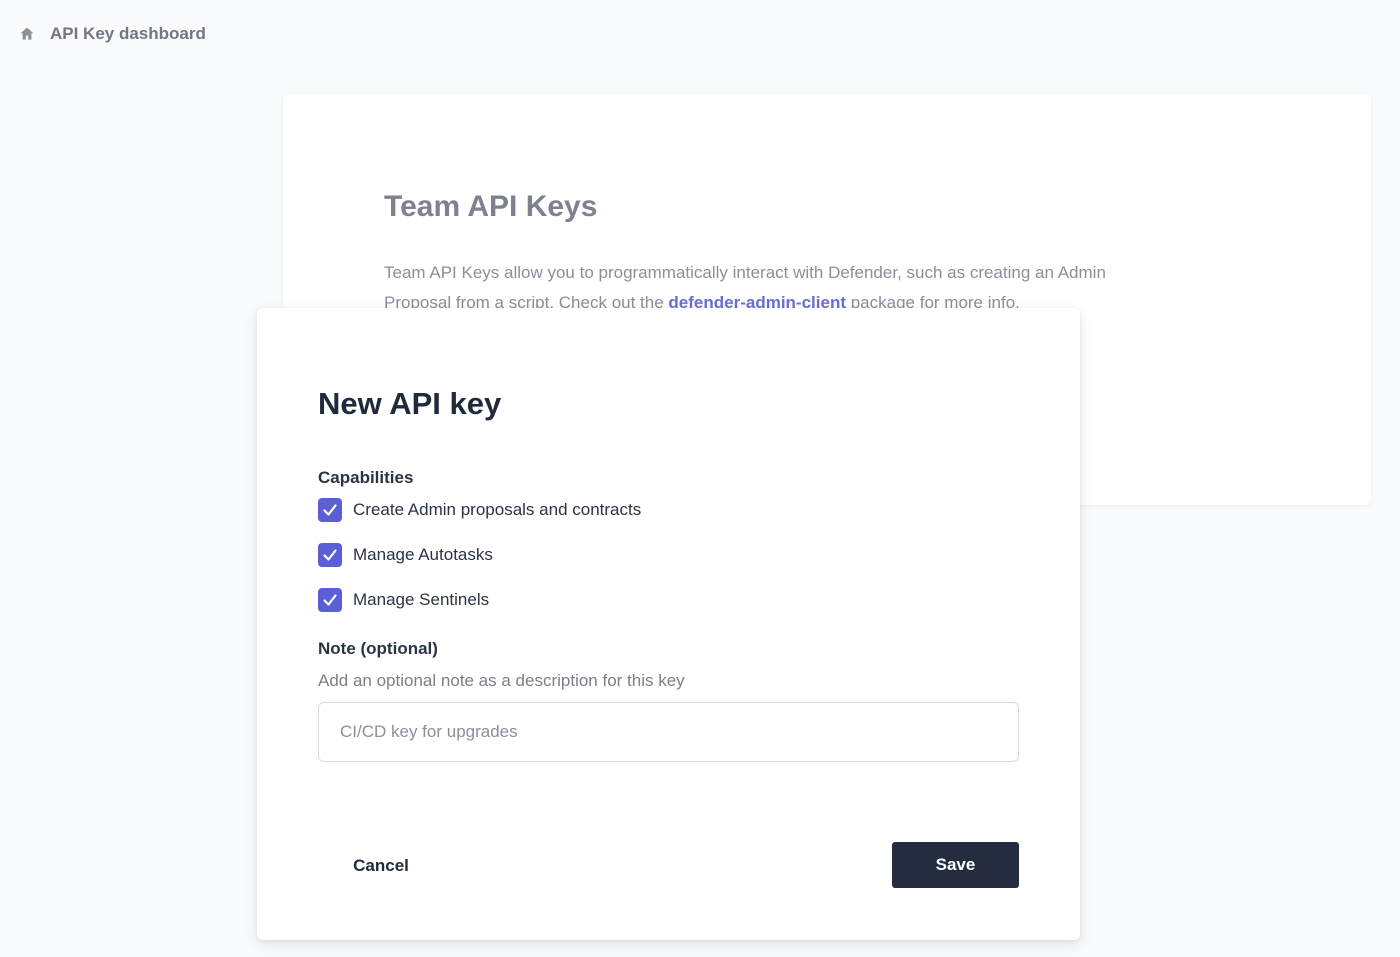 Image resolution: width=1400 pixels, height=957 pixels. What do you see at coordinates (700, 34) in the screenshot?
I see `top-bar: API Key dashboard` at bounding box center [700, 34].